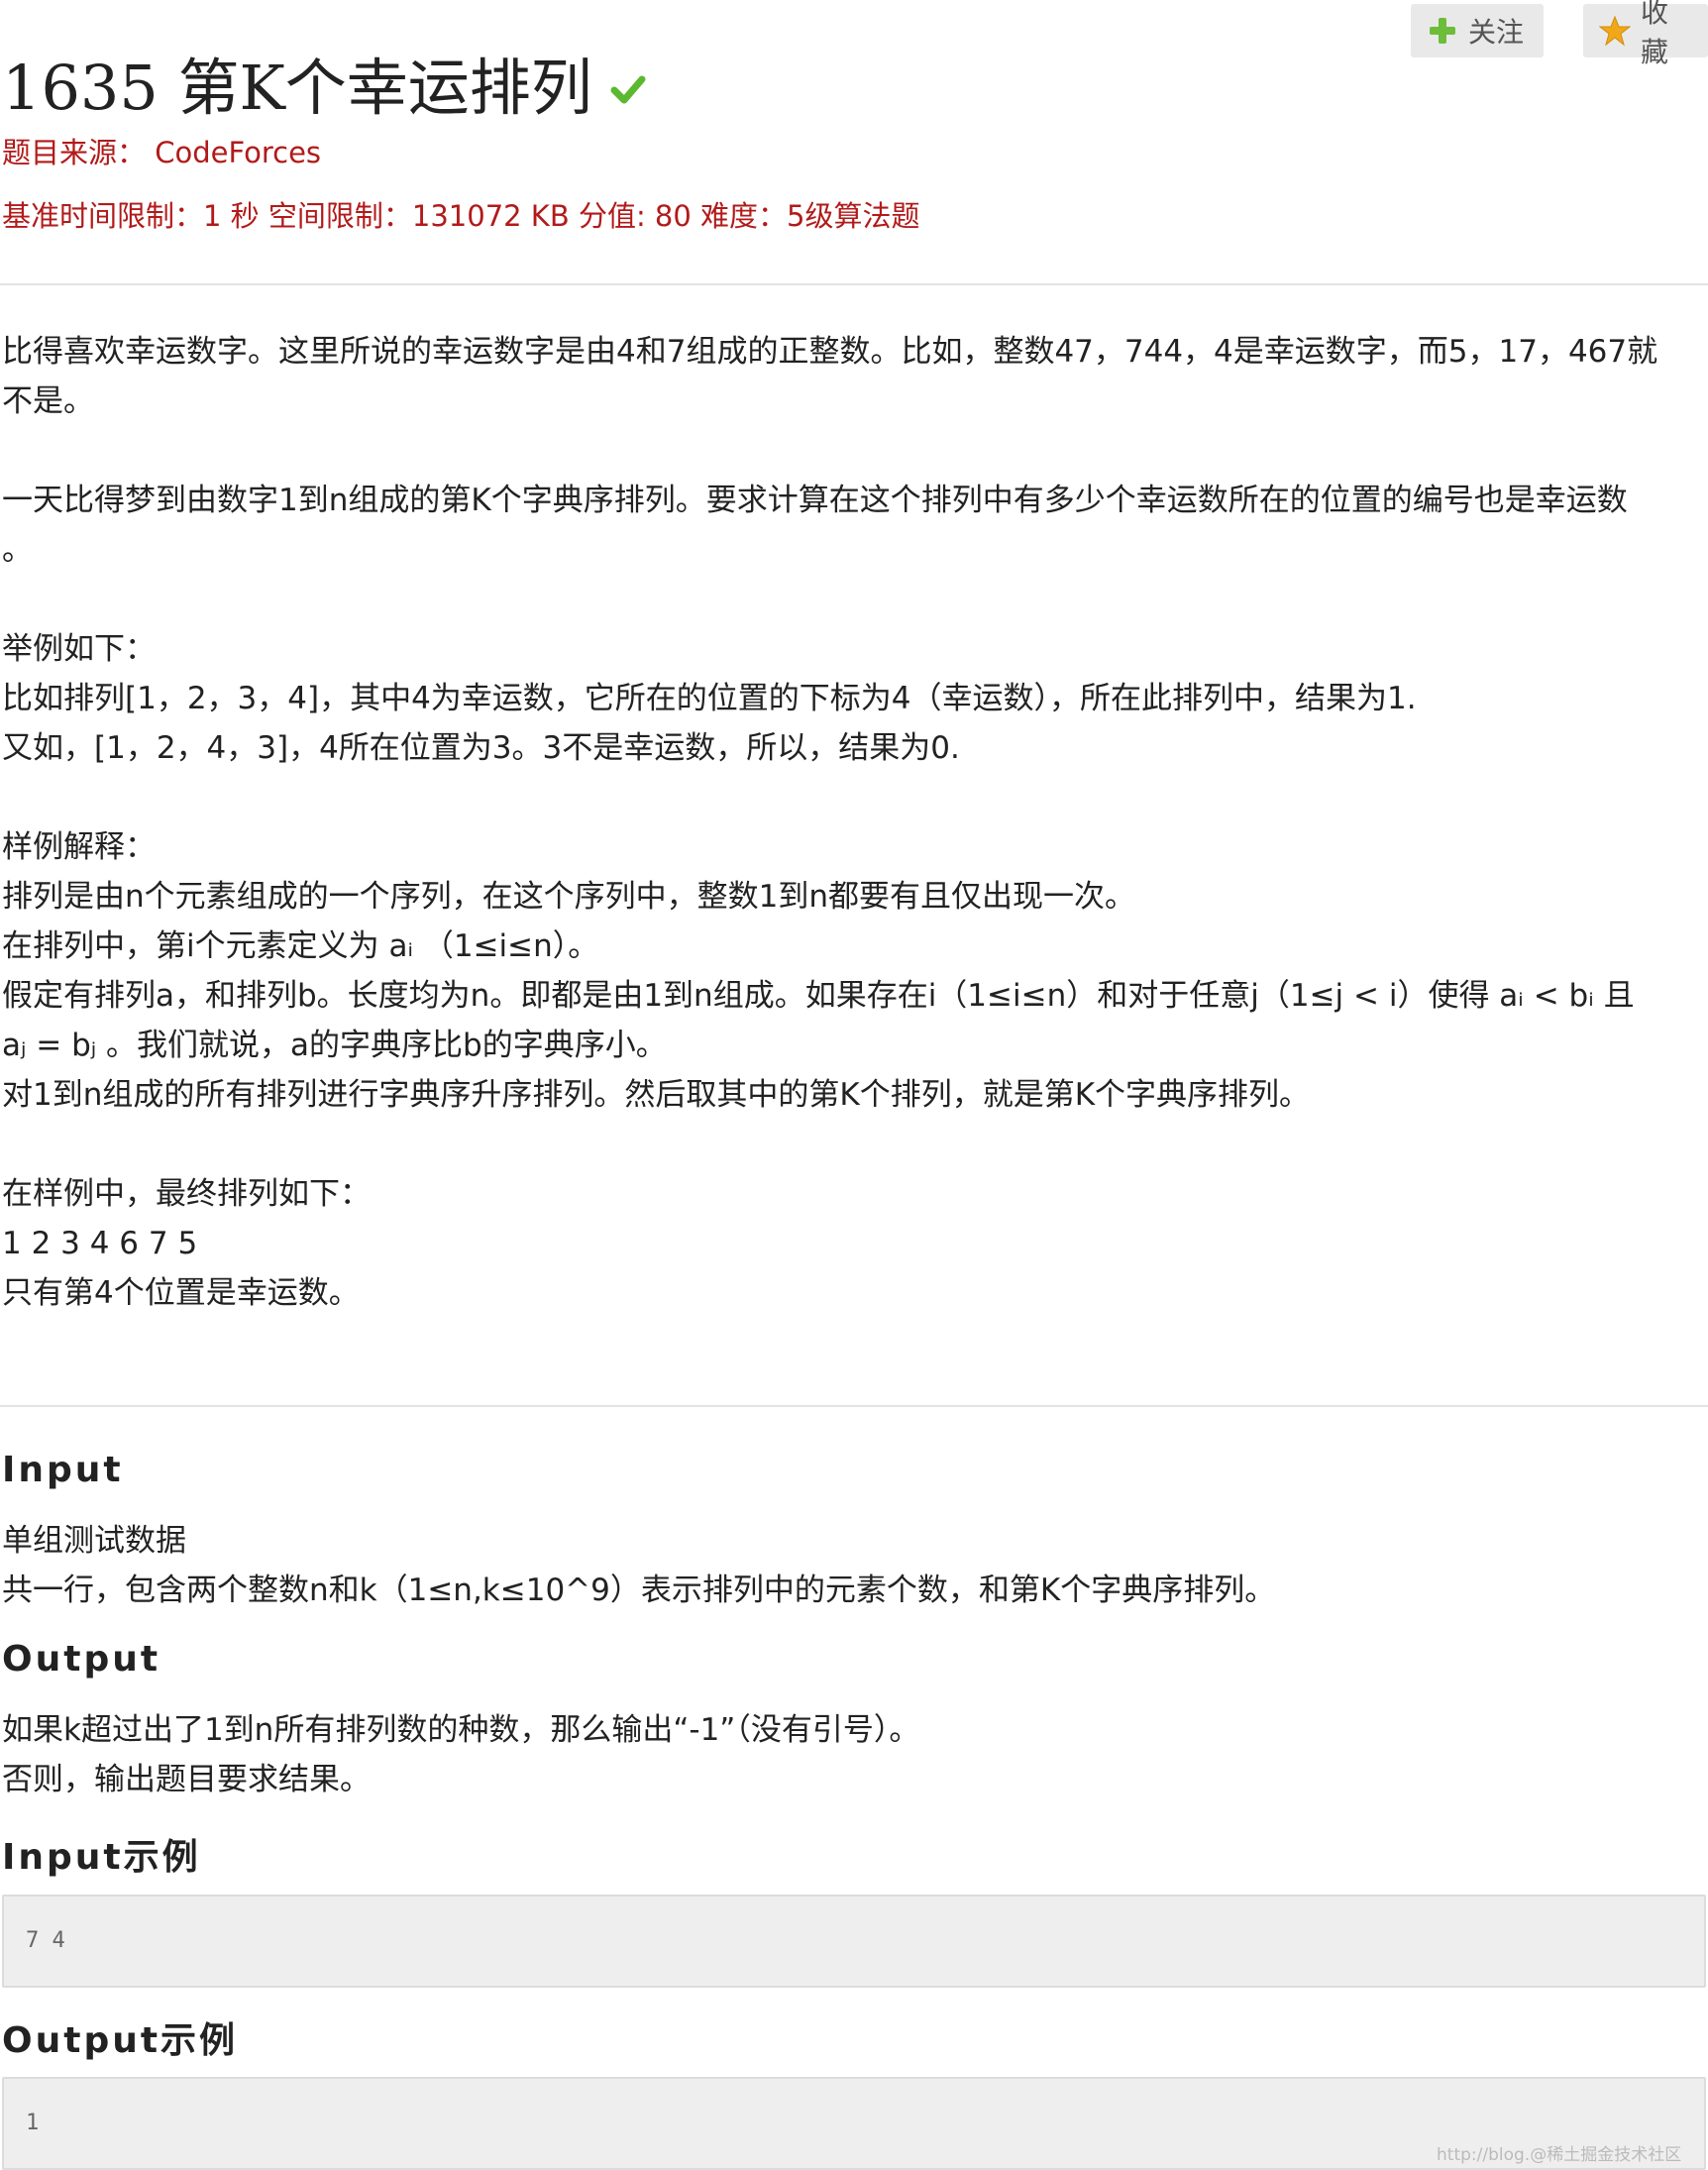 This screenshot has width=1708, height=2170. Describe the element at coordinates (1655, 34) in the screenshot. I see `favorite-label: 收藏` at that location.